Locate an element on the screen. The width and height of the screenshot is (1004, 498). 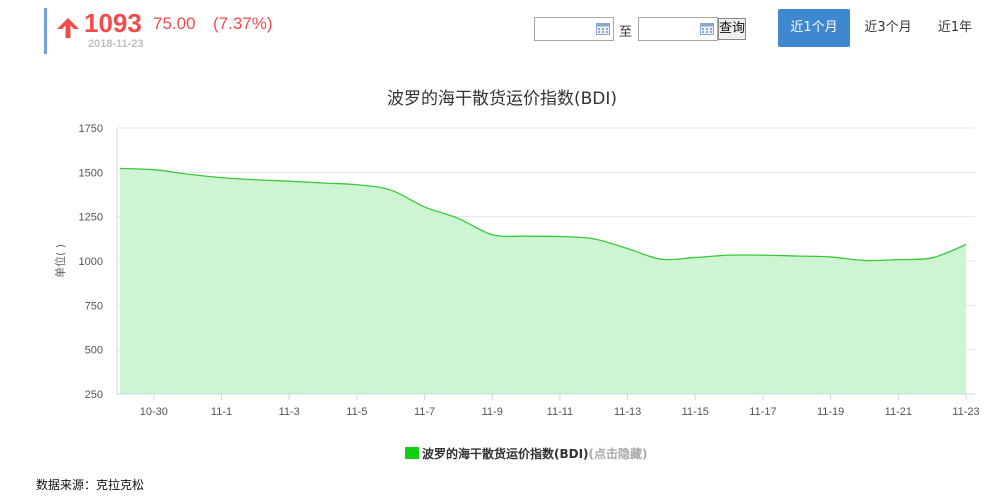
legend-swatch is located at coordinates (412, 453).